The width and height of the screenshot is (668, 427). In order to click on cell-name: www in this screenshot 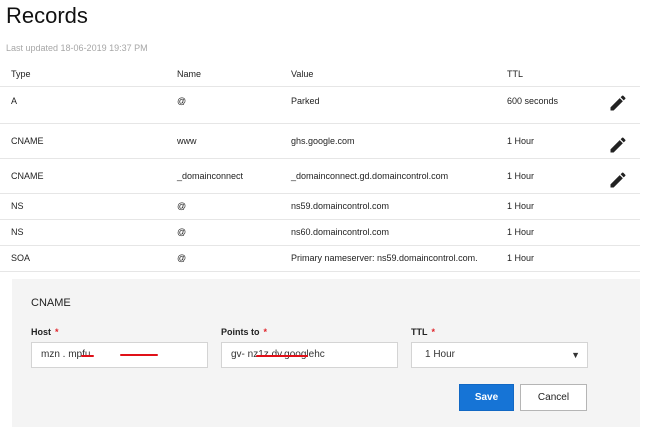, I will do `click(223, 141)`.